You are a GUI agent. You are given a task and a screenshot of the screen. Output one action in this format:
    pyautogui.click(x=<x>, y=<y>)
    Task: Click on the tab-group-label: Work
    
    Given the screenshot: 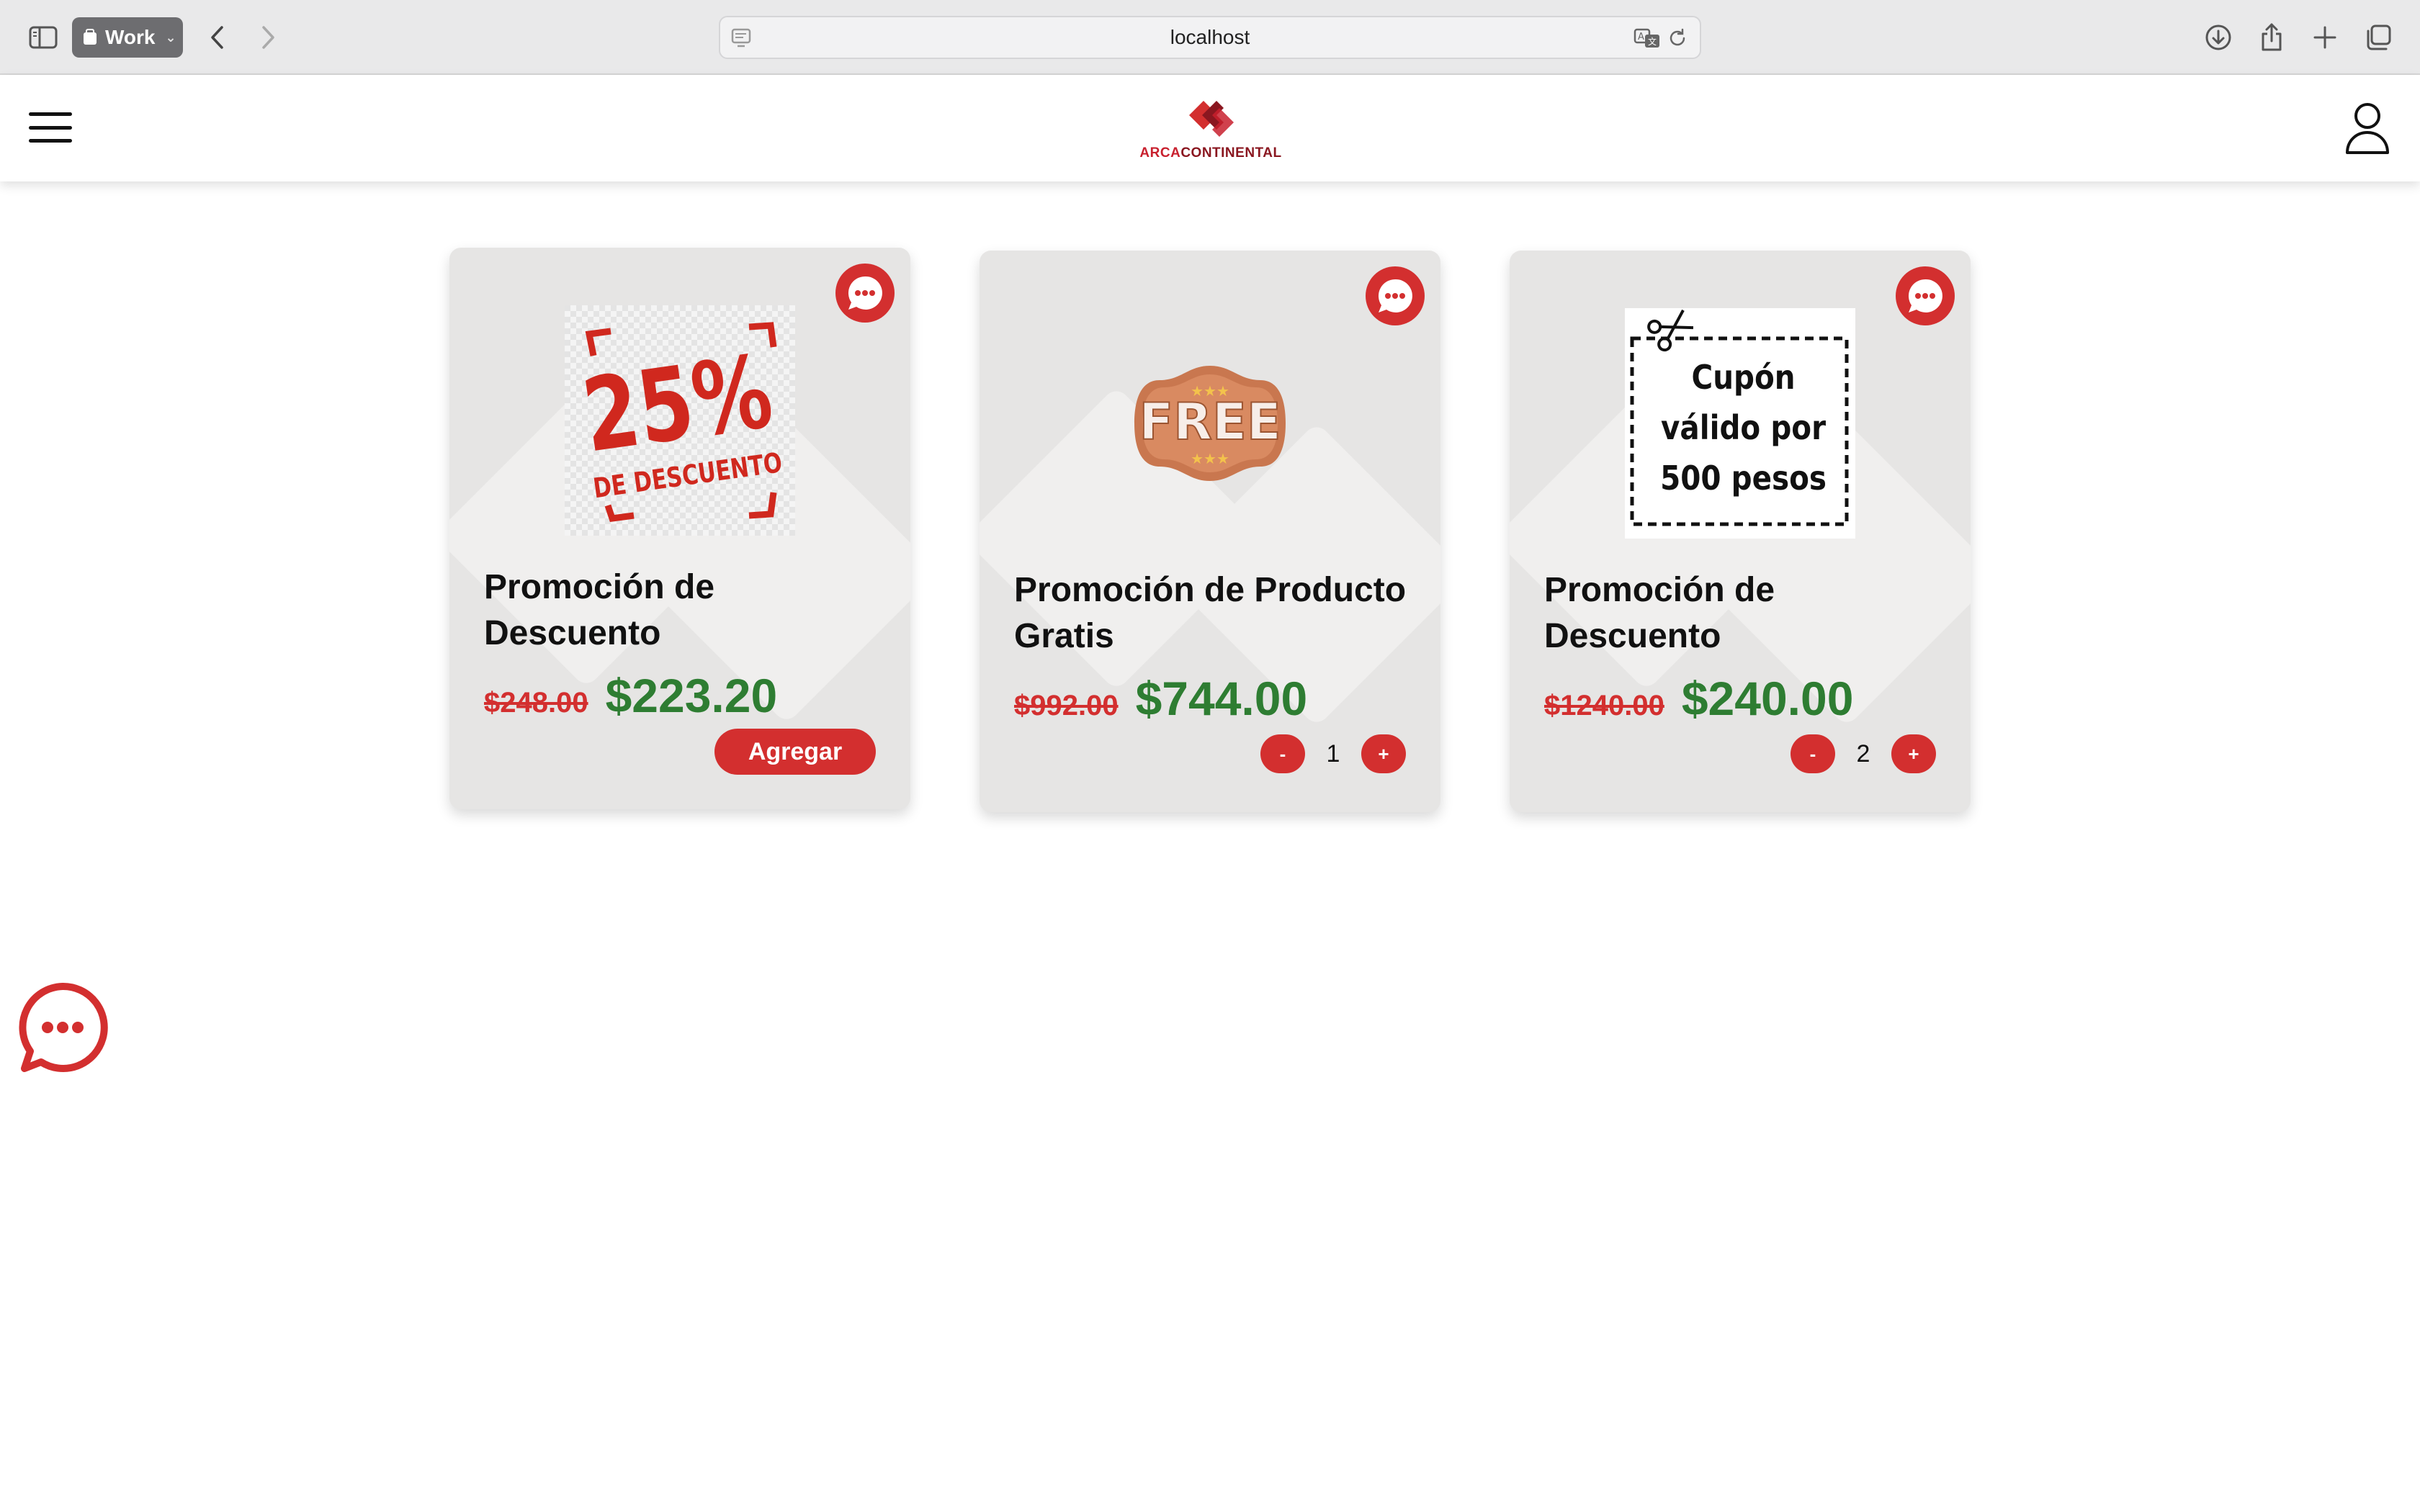 What is the action you would take?
    pyautogui.click(x=130, y=37)
    